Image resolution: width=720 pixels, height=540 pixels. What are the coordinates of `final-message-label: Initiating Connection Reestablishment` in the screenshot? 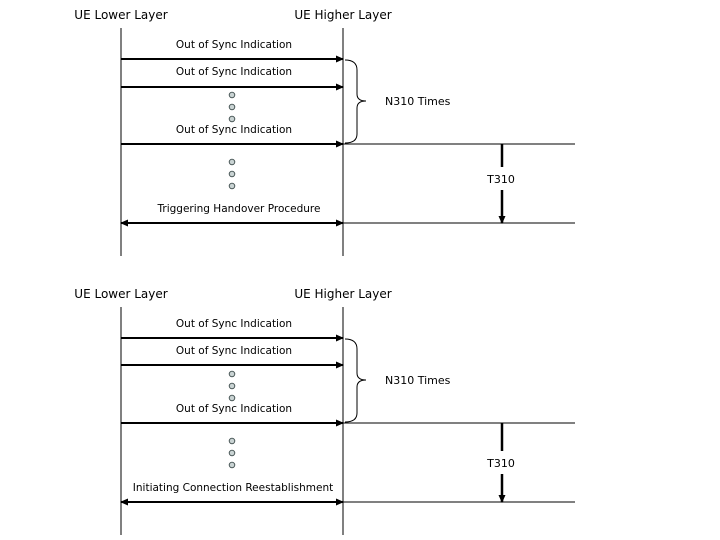 It's located at (233, 488).